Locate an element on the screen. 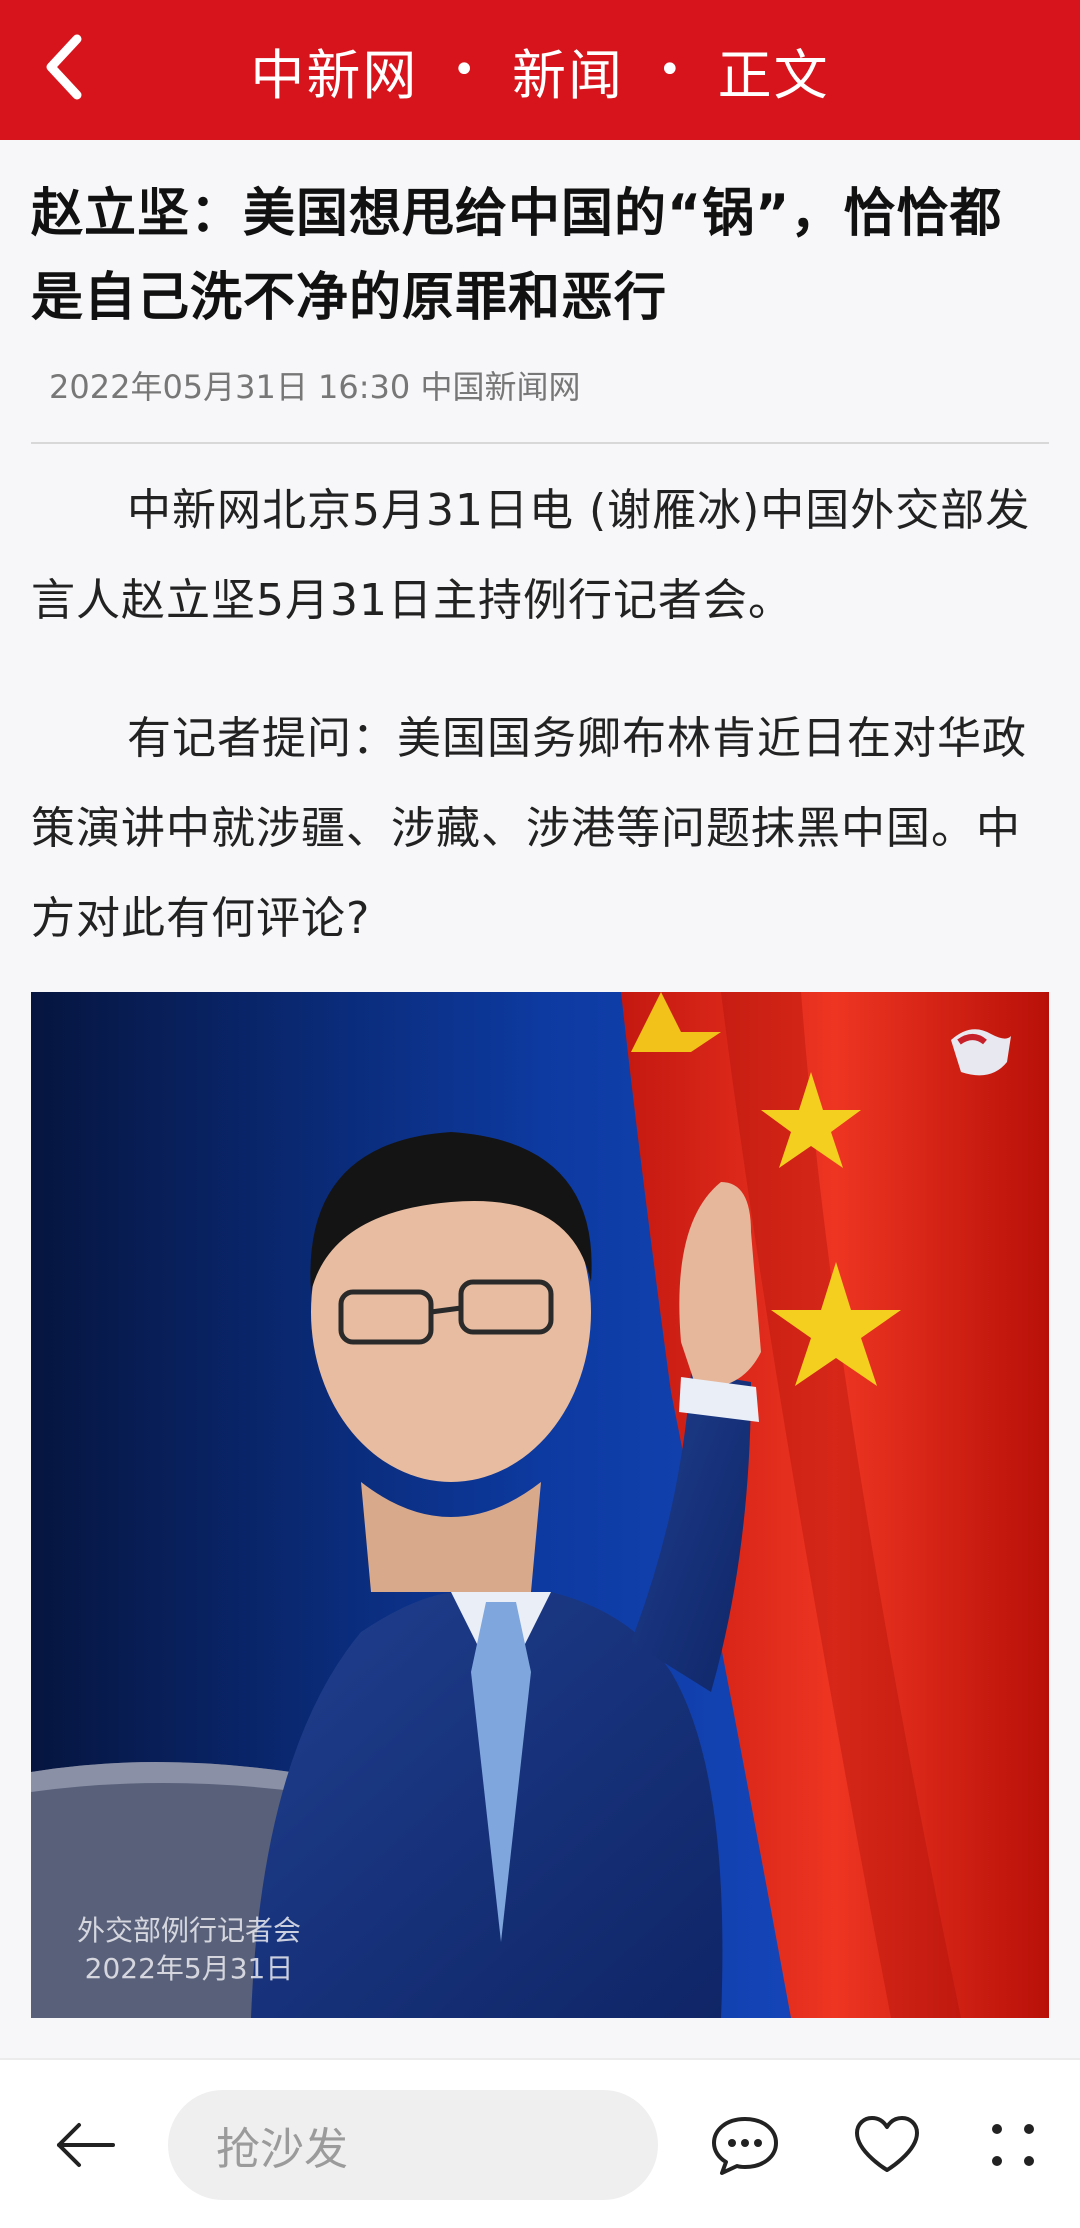  caption-line: 2022年5月31日 is located at coordinates (189, 1968).